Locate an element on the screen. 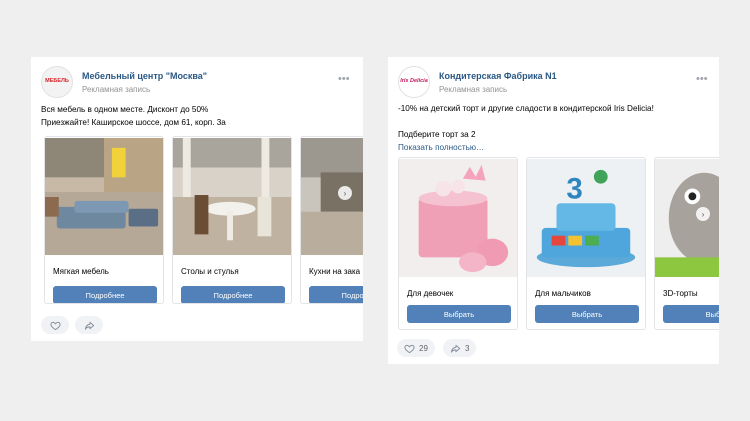 The image size is (750, 421). post-text-spacer is located at coordinates (526, 121).